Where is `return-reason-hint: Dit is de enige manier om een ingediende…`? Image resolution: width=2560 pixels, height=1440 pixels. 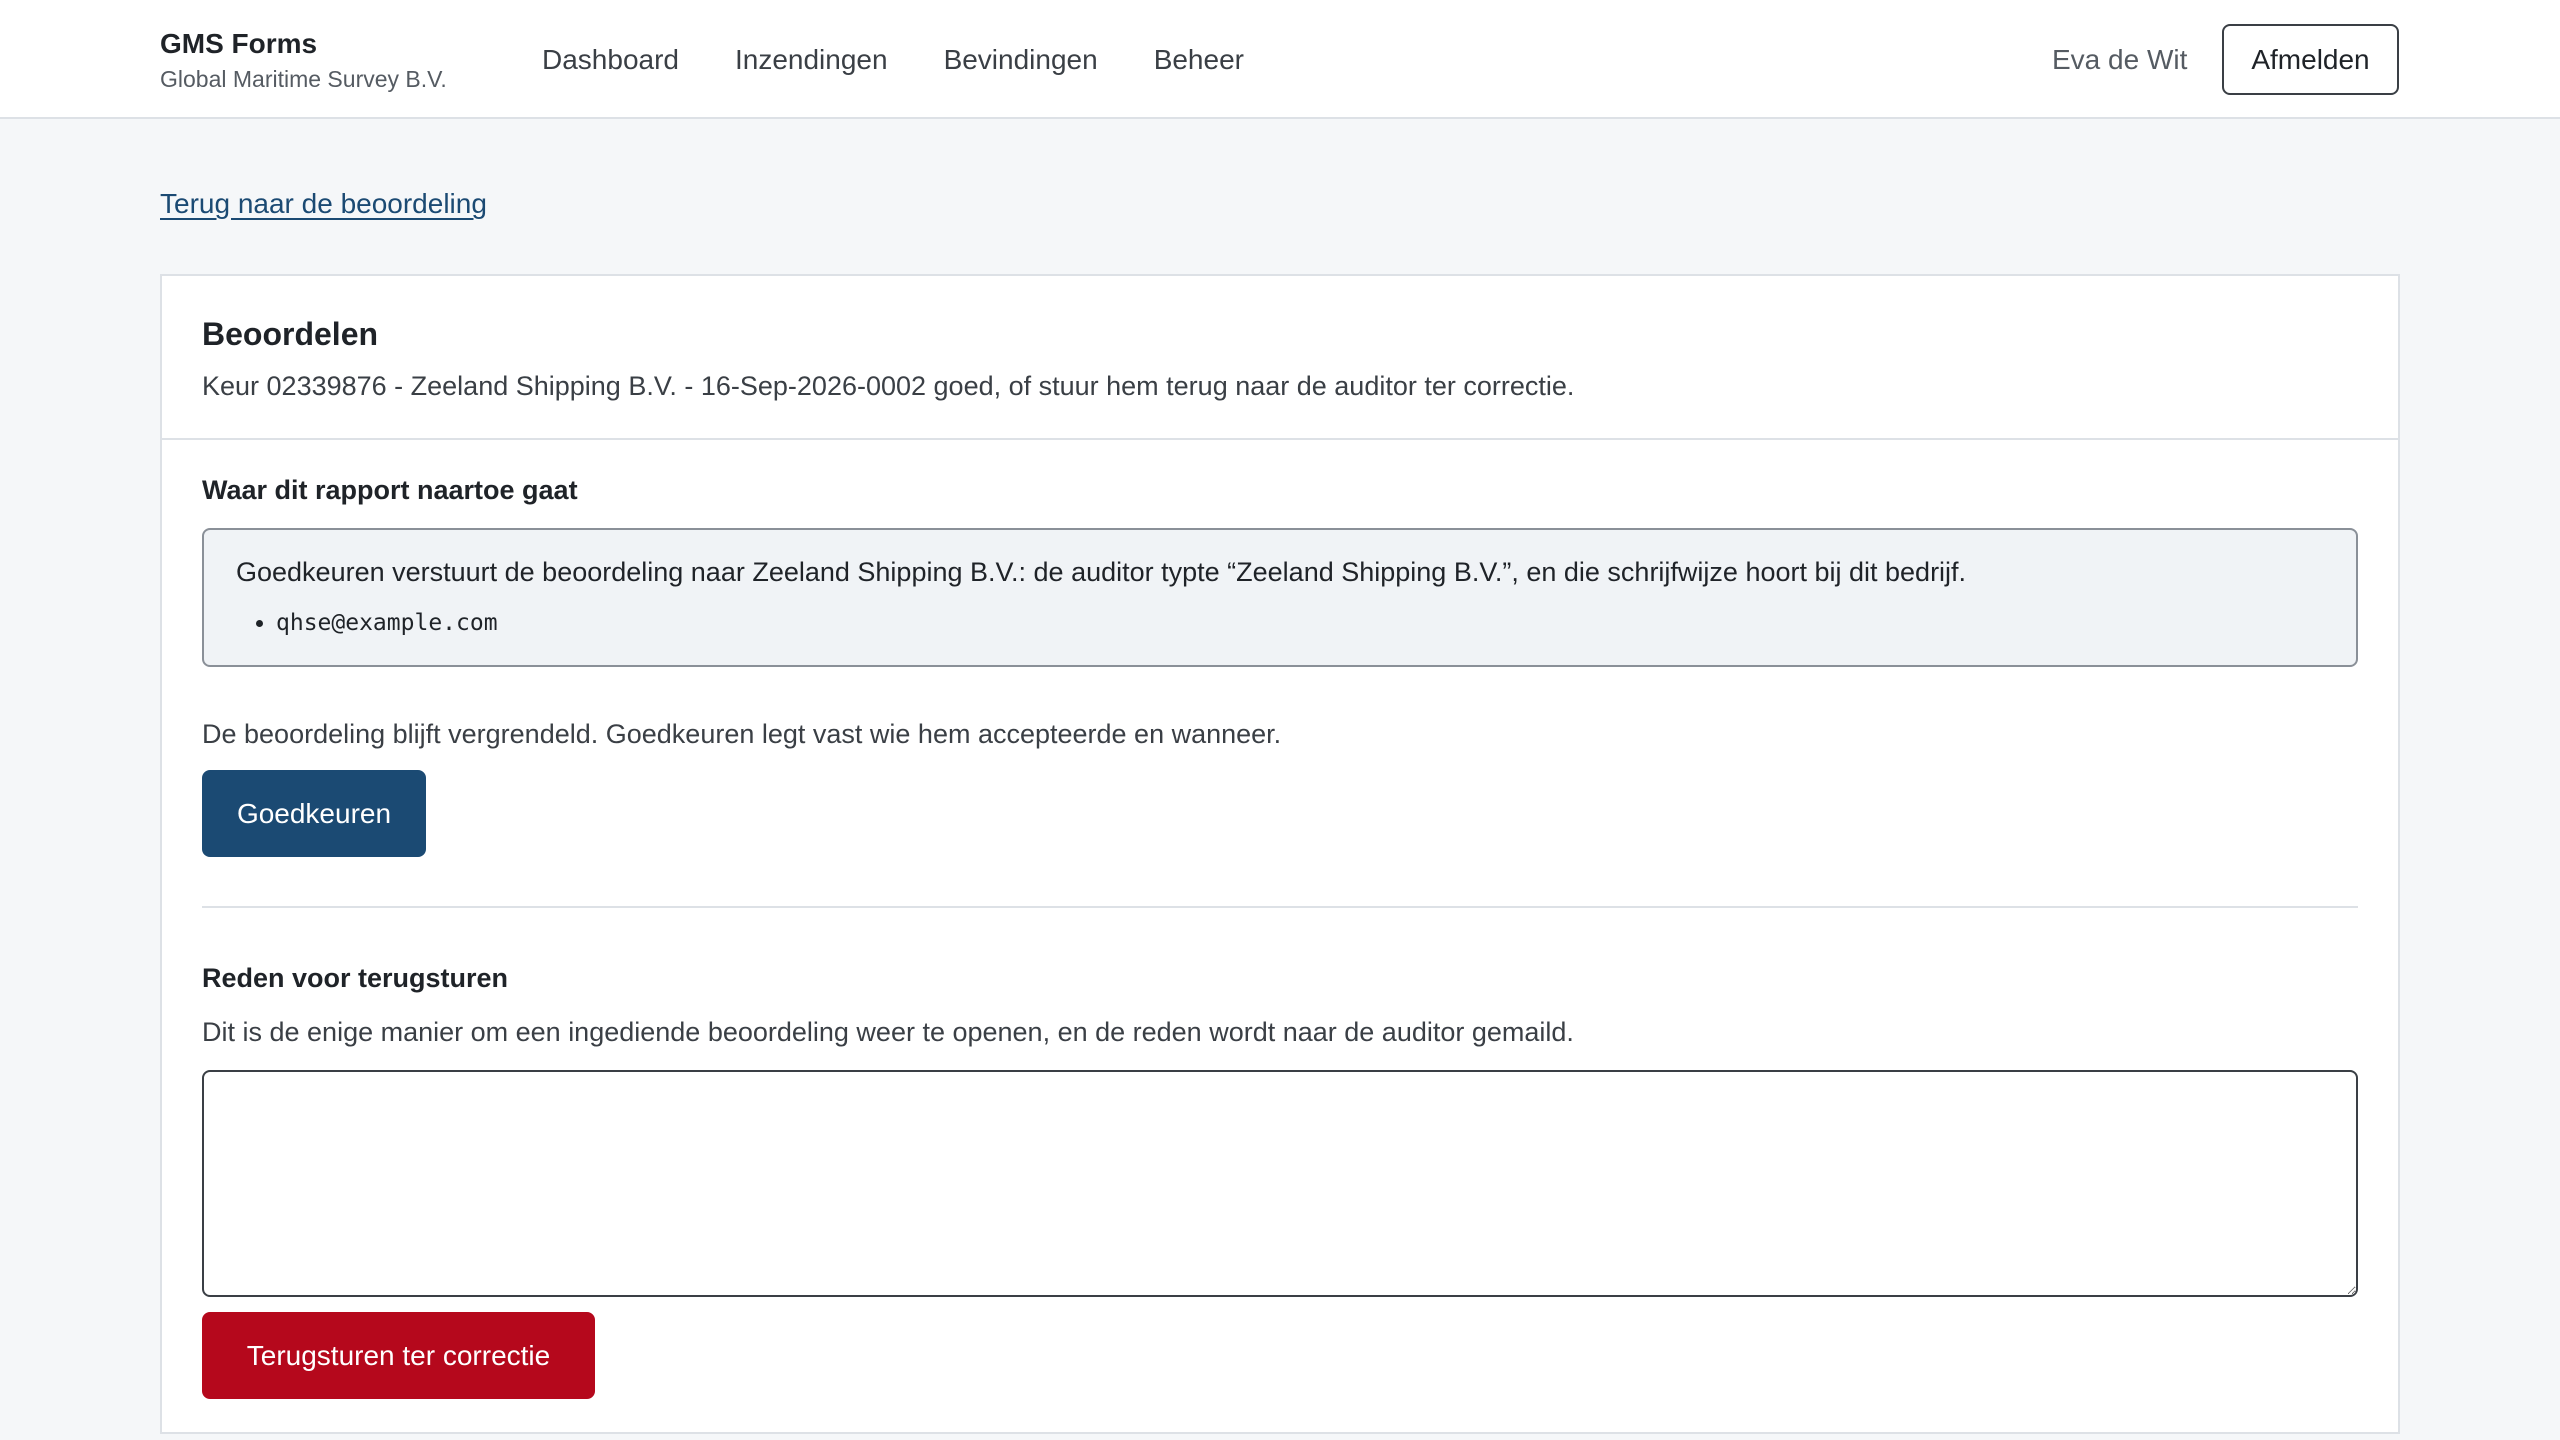 return-reason-hint: Dit is de enige manier om een ingediende… is located at coordinates (888, 1032).